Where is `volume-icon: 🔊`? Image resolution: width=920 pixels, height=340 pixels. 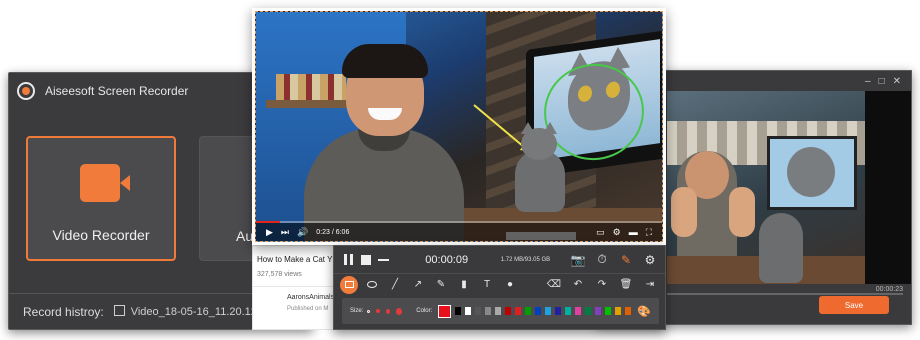 volume-icon: 🔊 is located at coordinates (302, 232).